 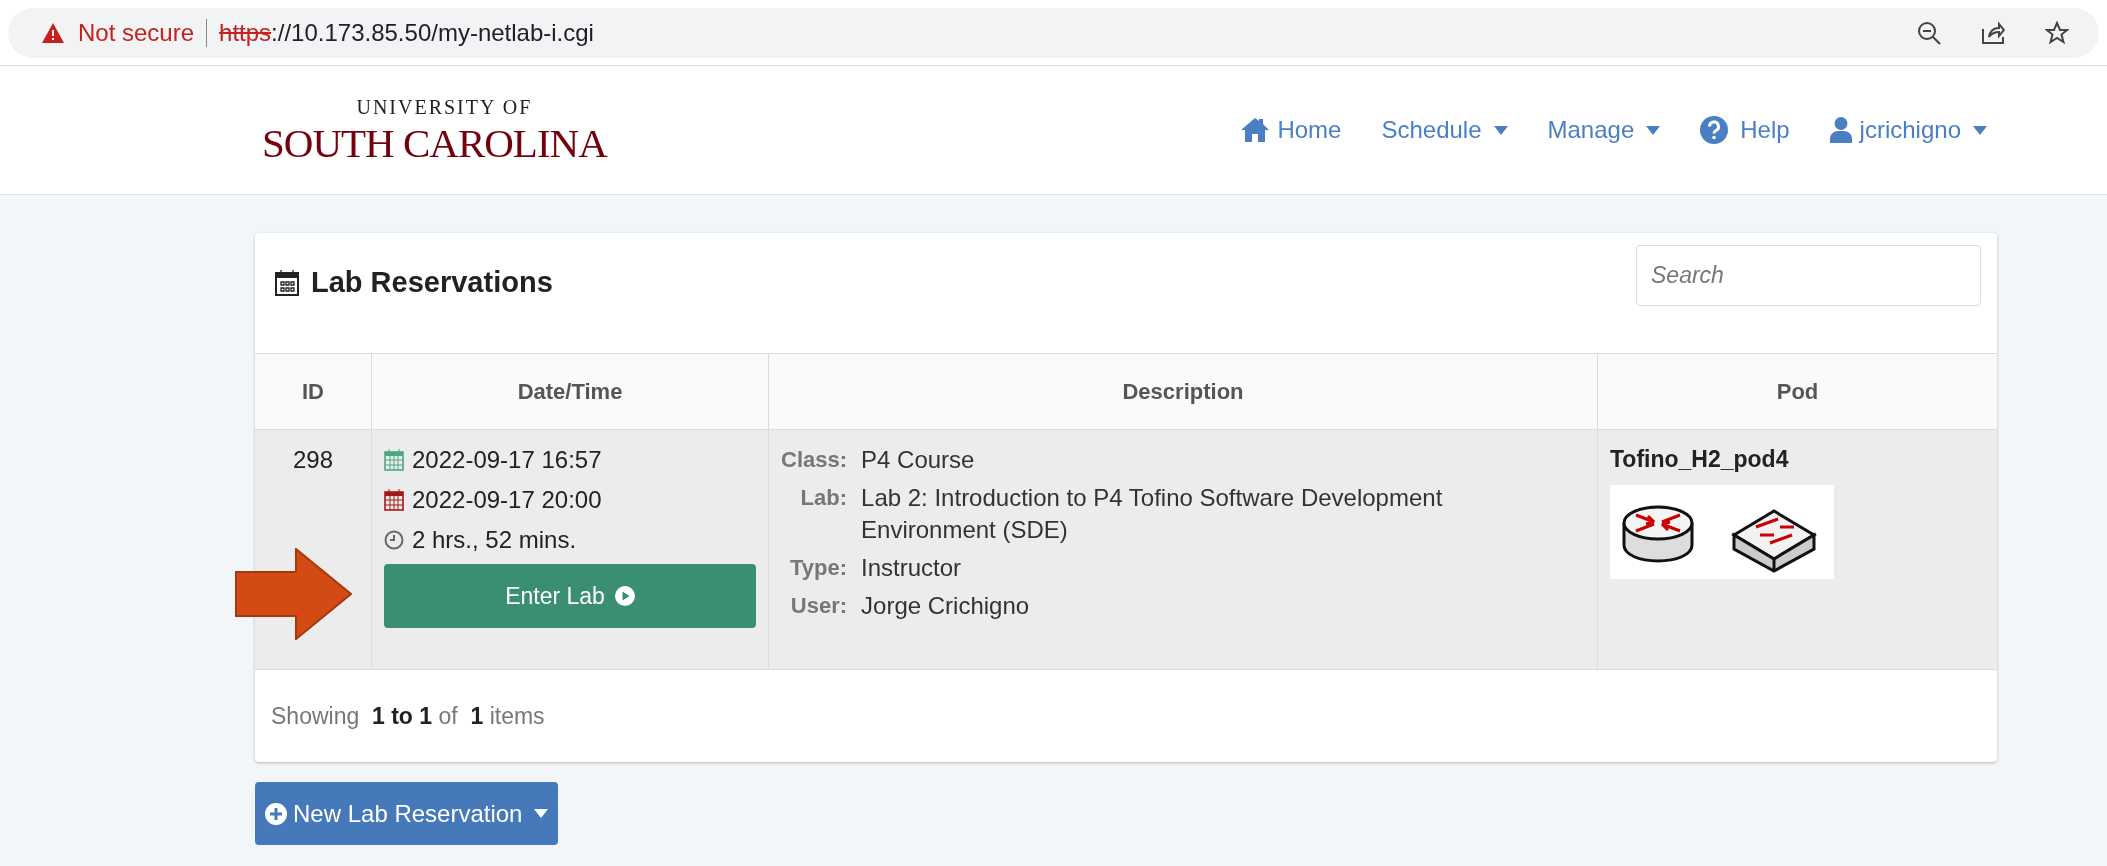 I want to click on end-time: 2022-09-17 20:00, so click(x=507, y=500).